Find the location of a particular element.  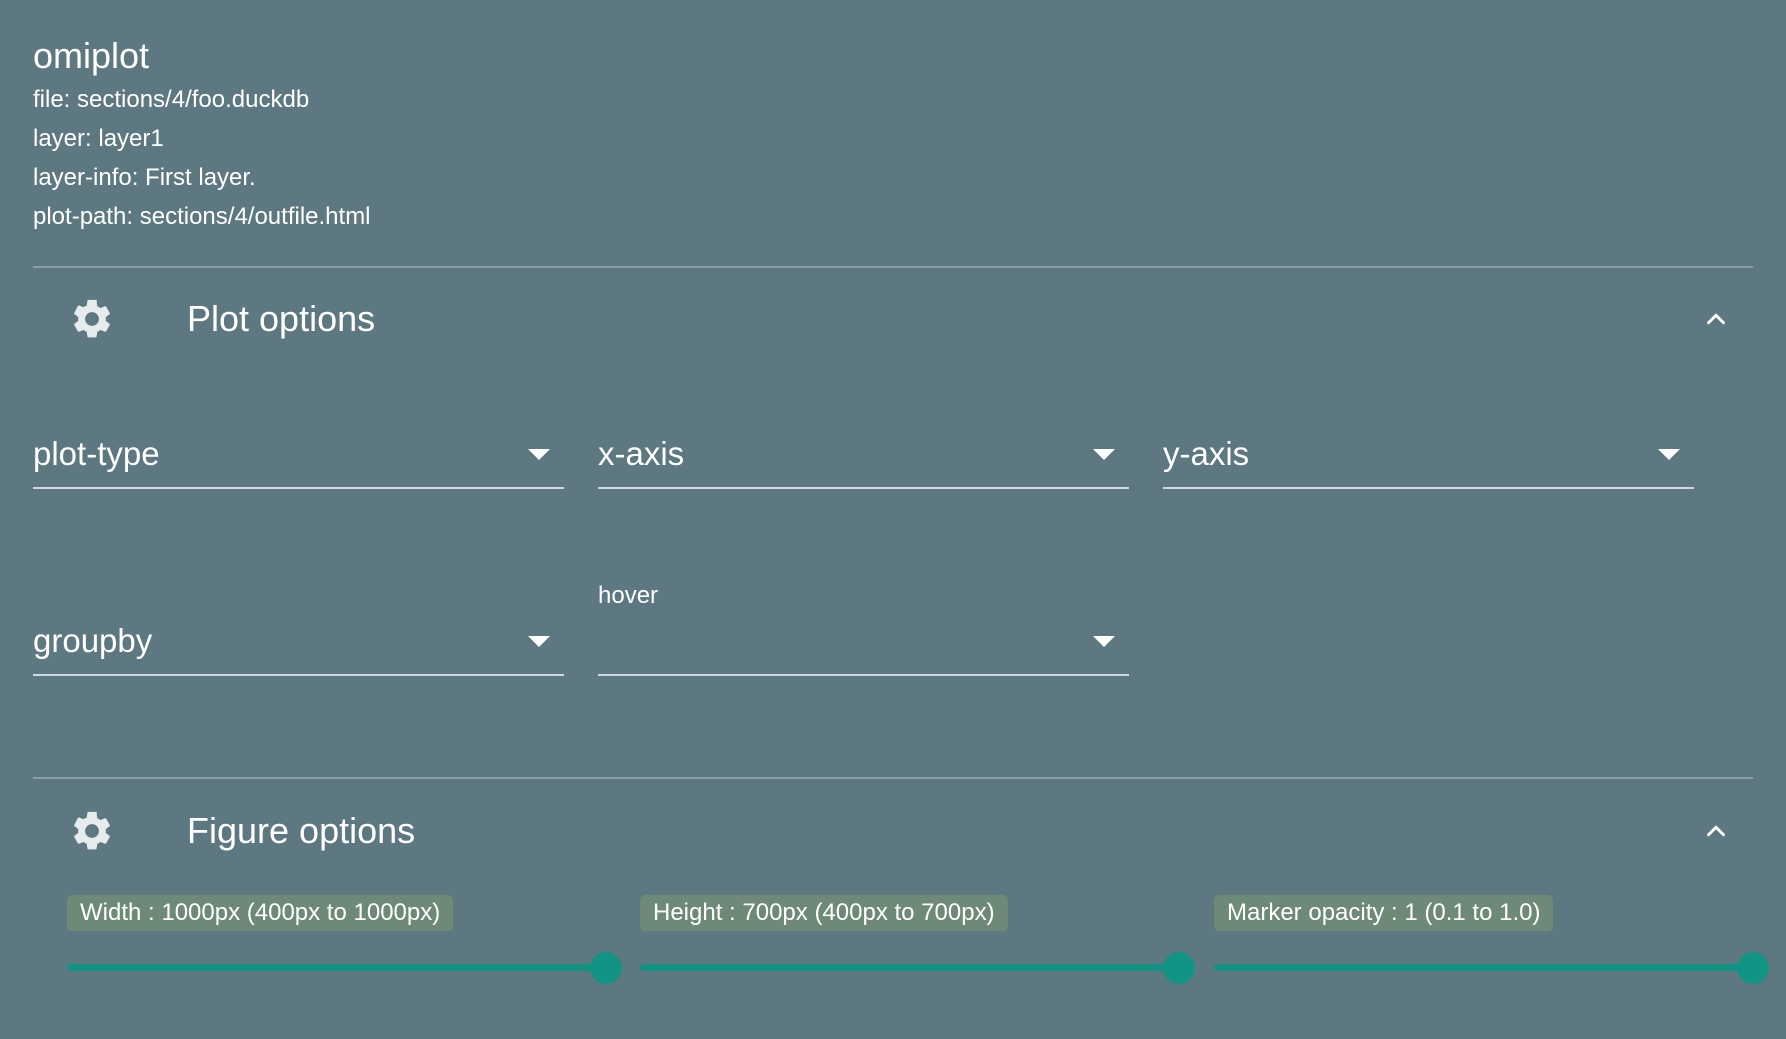

y-axis-label: y-axis is located at coordinates (1206, 453).